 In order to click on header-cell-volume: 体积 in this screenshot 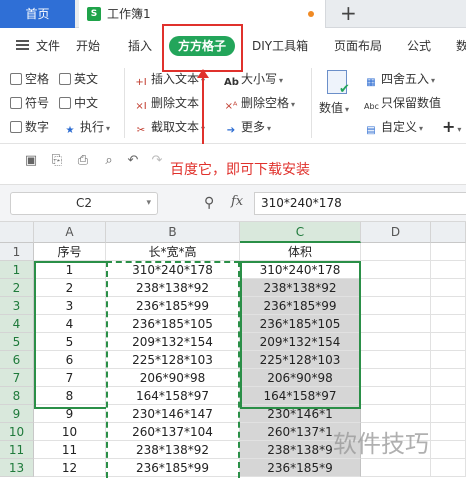, I will do `click(300, 252)`.